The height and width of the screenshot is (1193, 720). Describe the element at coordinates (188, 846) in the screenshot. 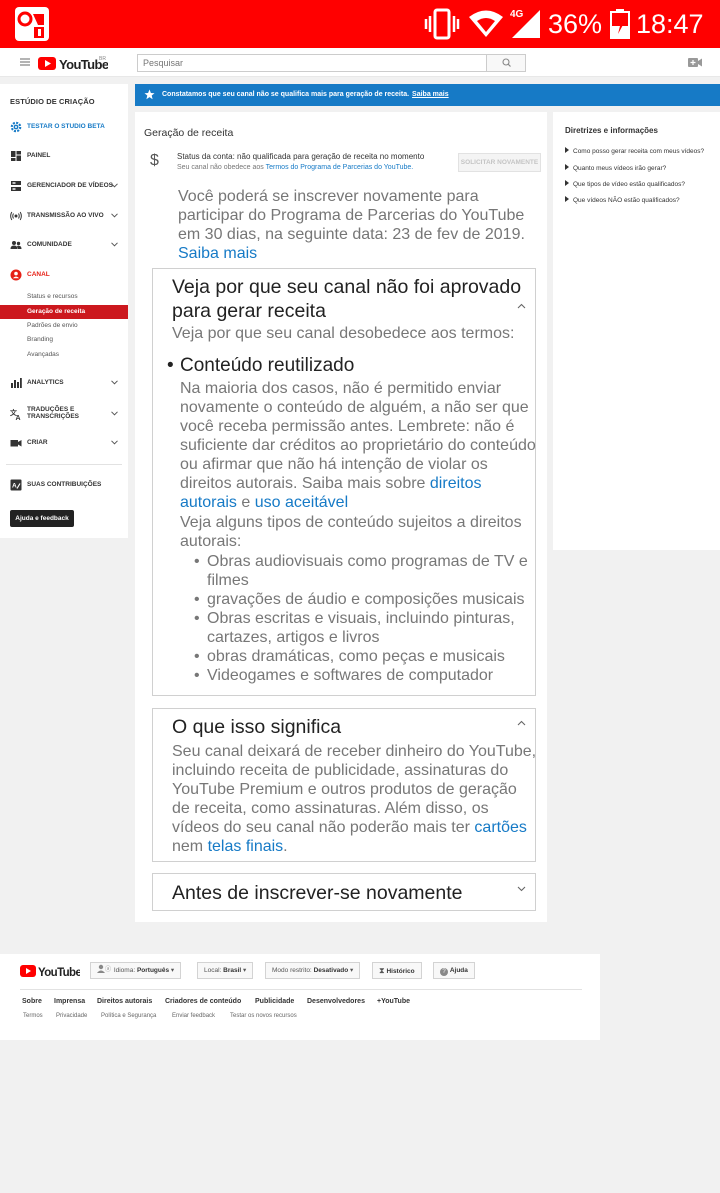

I see `conjunction: nem` at that location.